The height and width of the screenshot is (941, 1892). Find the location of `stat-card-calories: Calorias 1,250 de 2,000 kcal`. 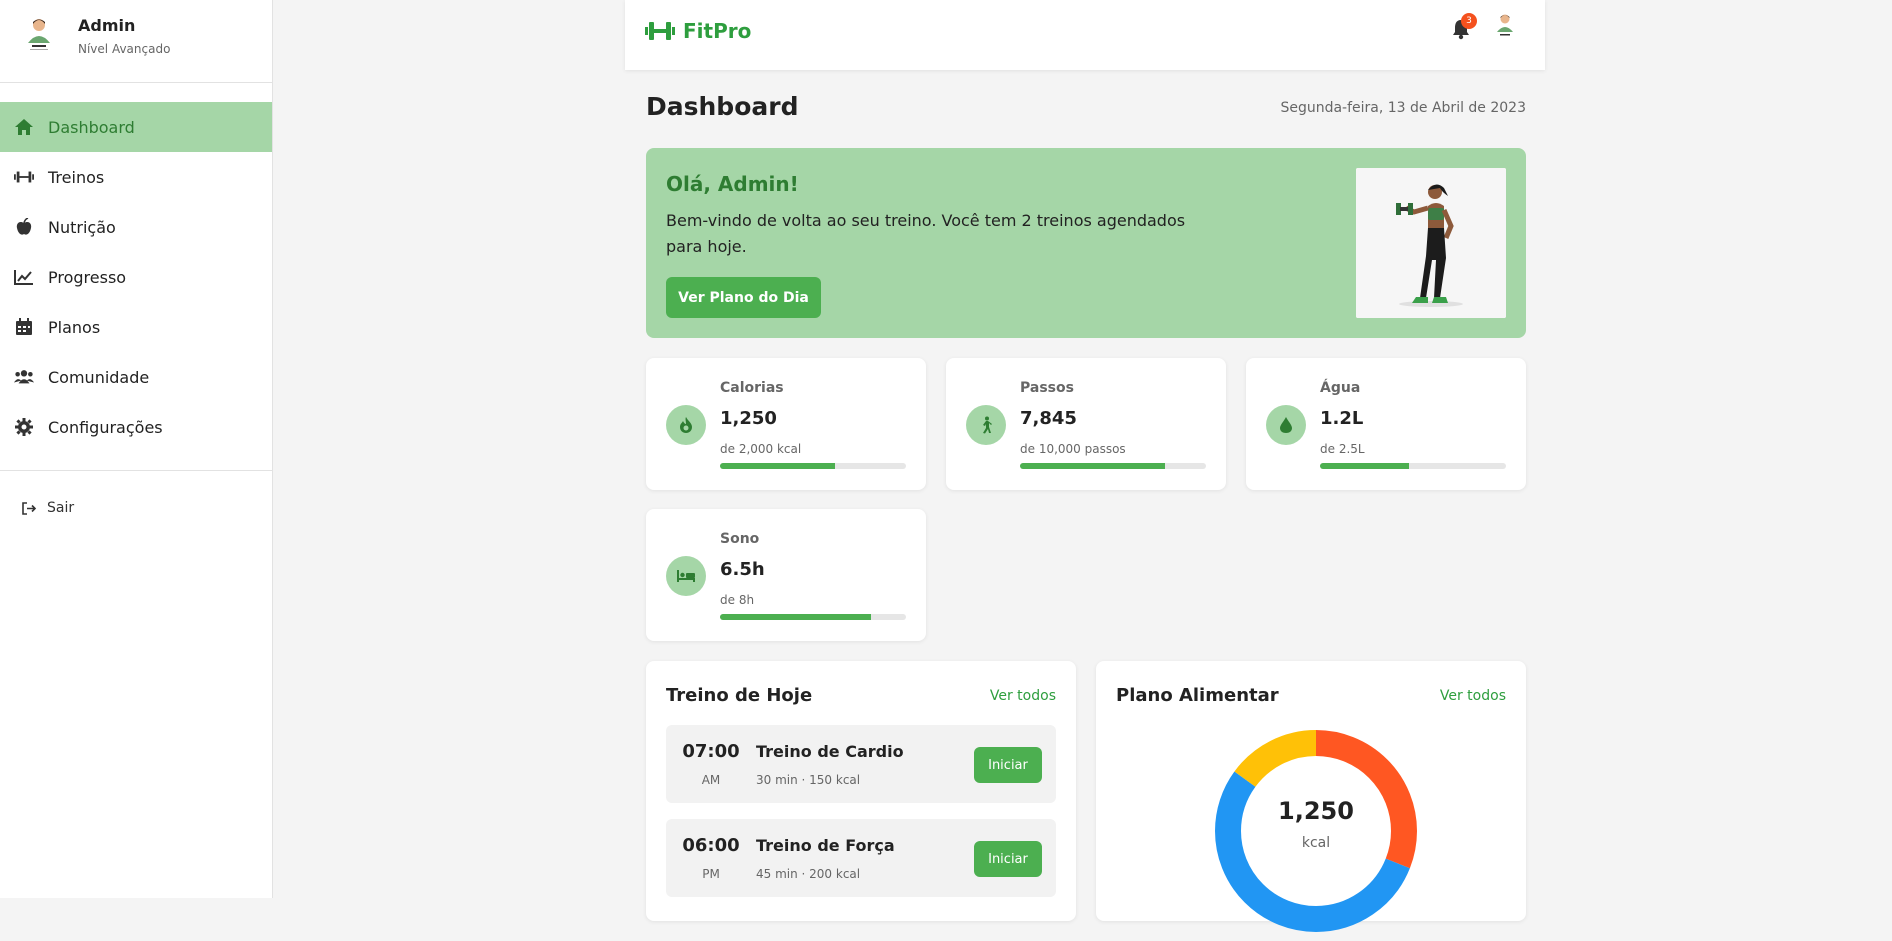

stat-card-calories: Calorias 1,250 de 2,000 kcal is located at coordinates (786, 424).